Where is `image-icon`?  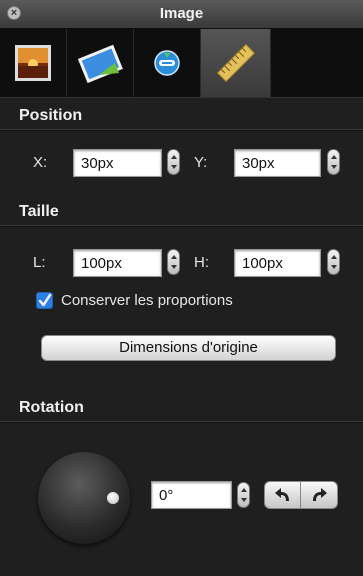
image-icon is located at coordinates (33, 63).